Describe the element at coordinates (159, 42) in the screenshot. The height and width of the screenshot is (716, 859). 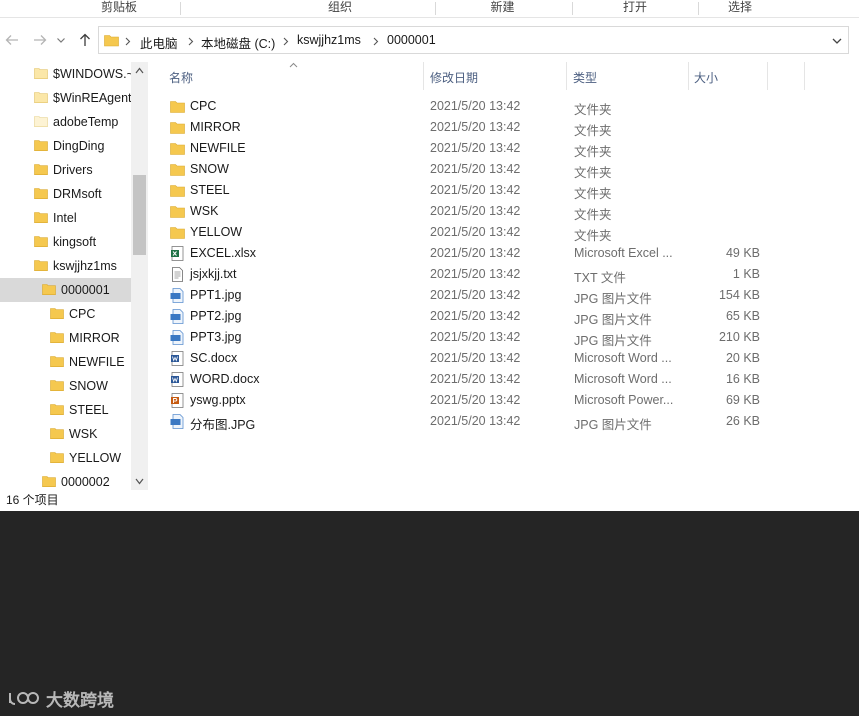
I see `breadcrumb-this-pc: 此电脑` at that location.